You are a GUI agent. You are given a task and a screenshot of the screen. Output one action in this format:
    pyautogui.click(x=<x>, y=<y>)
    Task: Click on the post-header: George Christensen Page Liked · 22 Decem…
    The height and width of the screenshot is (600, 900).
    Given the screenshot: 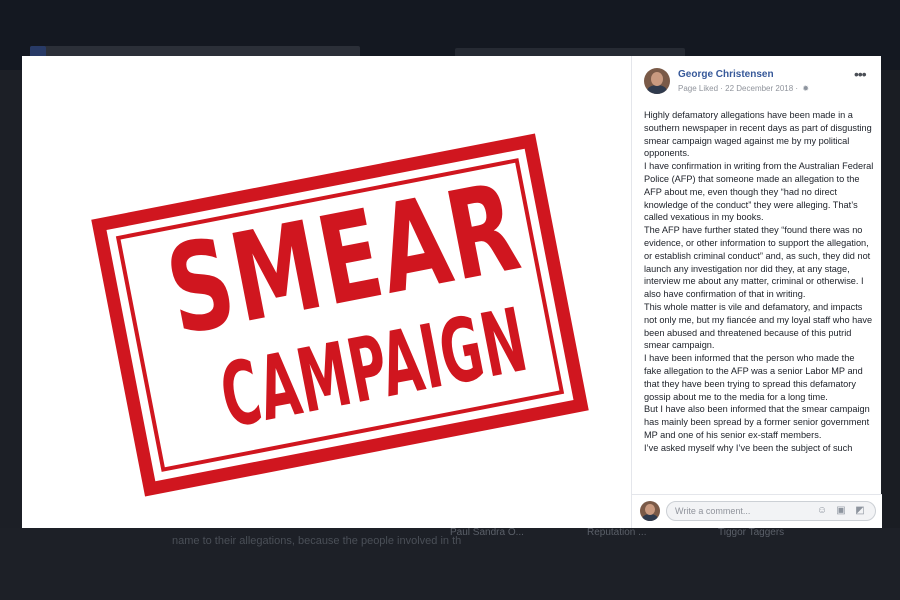 What is the action you would take?
    pyautogui.click(x=757, y=80)
    